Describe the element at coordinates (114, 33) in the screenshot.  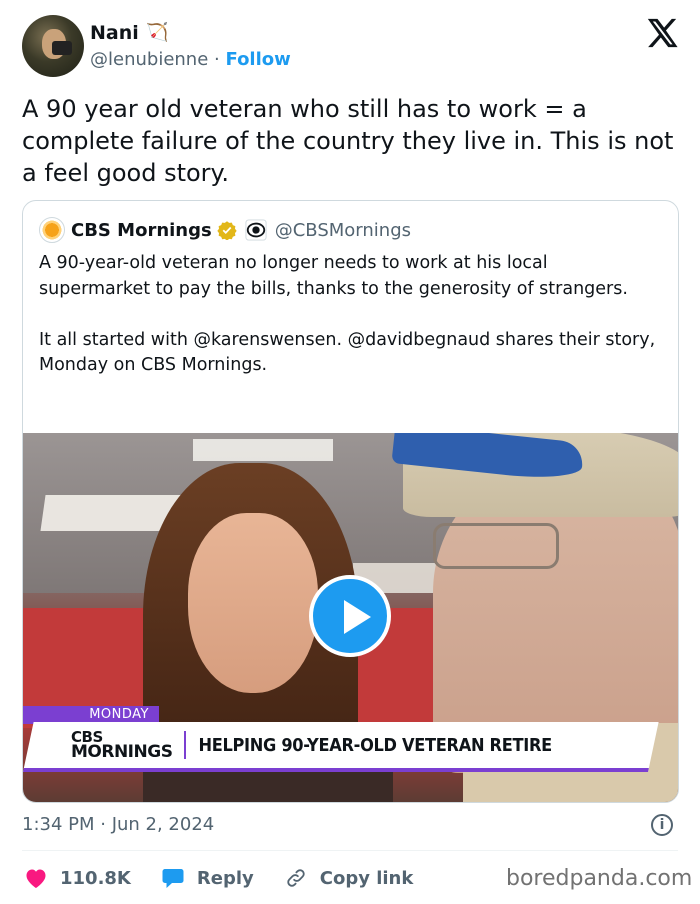
I see `author-name: Nani` at that location.